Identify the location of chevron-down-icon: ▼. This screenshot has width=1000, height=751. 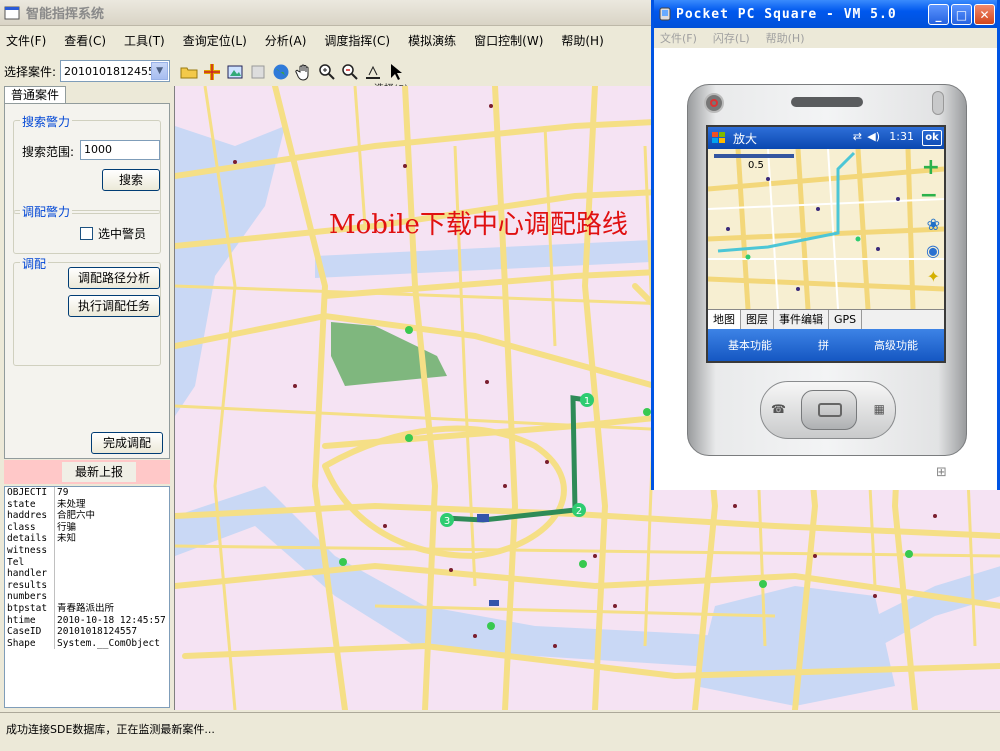
(160, 71).